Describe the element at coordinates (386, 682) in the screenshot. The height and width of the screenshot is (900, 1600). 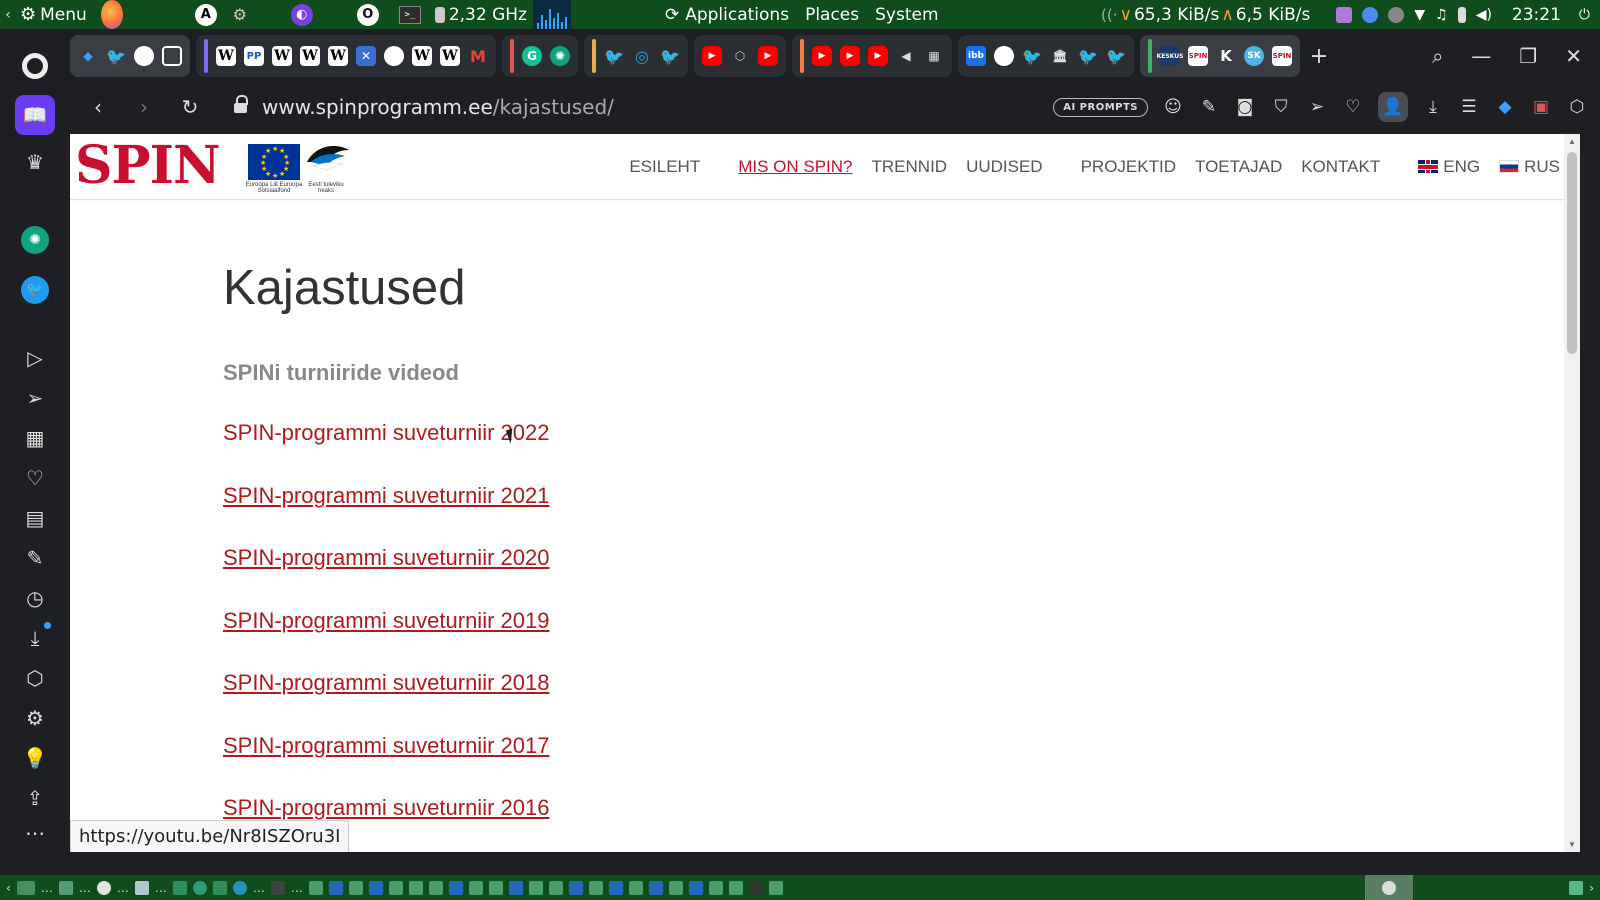
I see `video-link-2018: SPIN-programmi suveturniir 2018` at that location.